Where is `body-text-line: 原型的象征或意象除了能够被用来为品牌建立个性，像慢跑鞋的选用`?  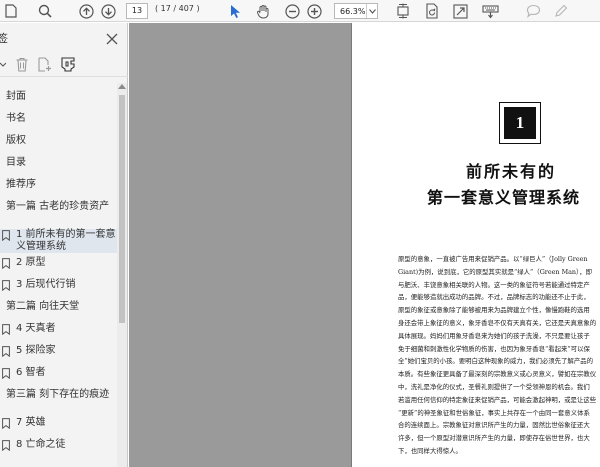
body-text-line: 原型的象征或意象除了能够被用来为品牌建立个性，像慢跑鞋的选用 is located at coordinates (494, 310).